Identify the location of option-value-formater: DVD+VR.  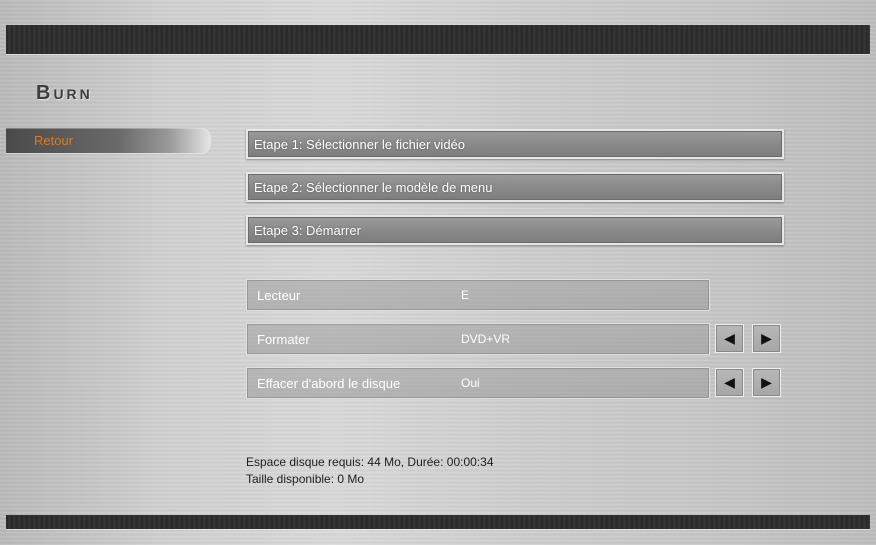
(486, 339).